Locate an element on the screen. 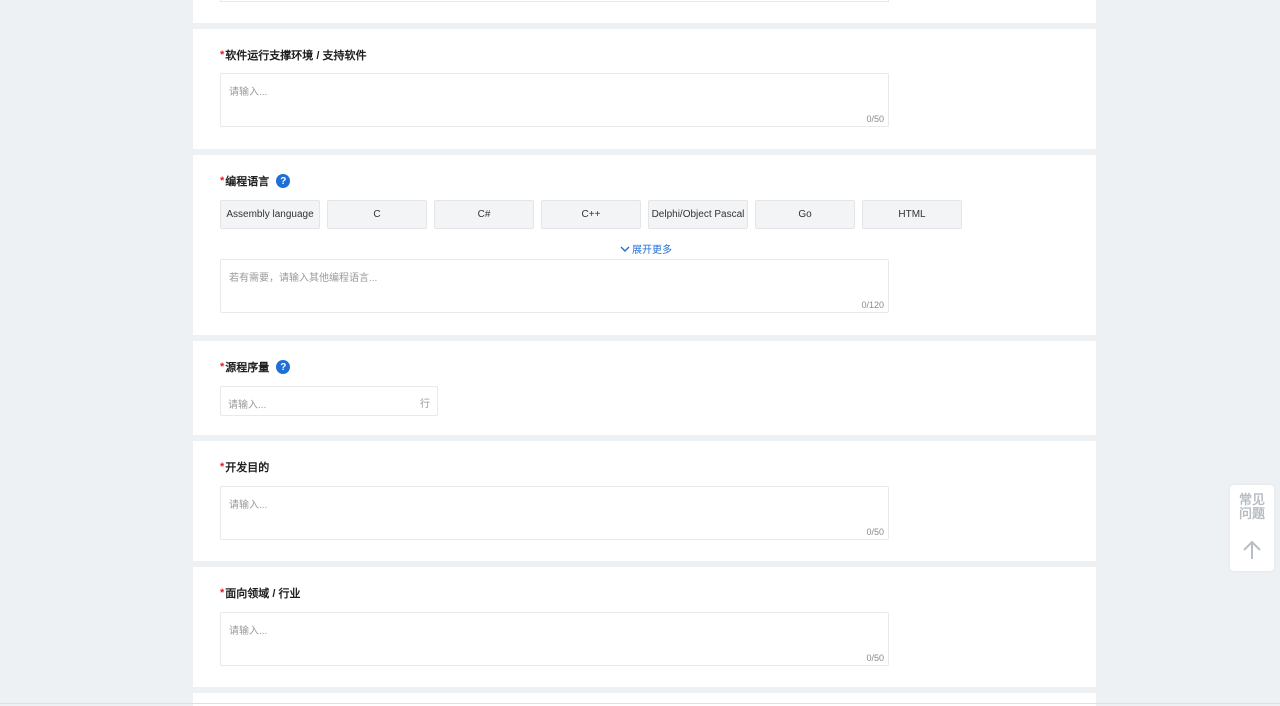 Image resolution: width=1280 pixels, height=706 pixels. field-label: * 编程语言 ? is located at coordinates (255, 181).